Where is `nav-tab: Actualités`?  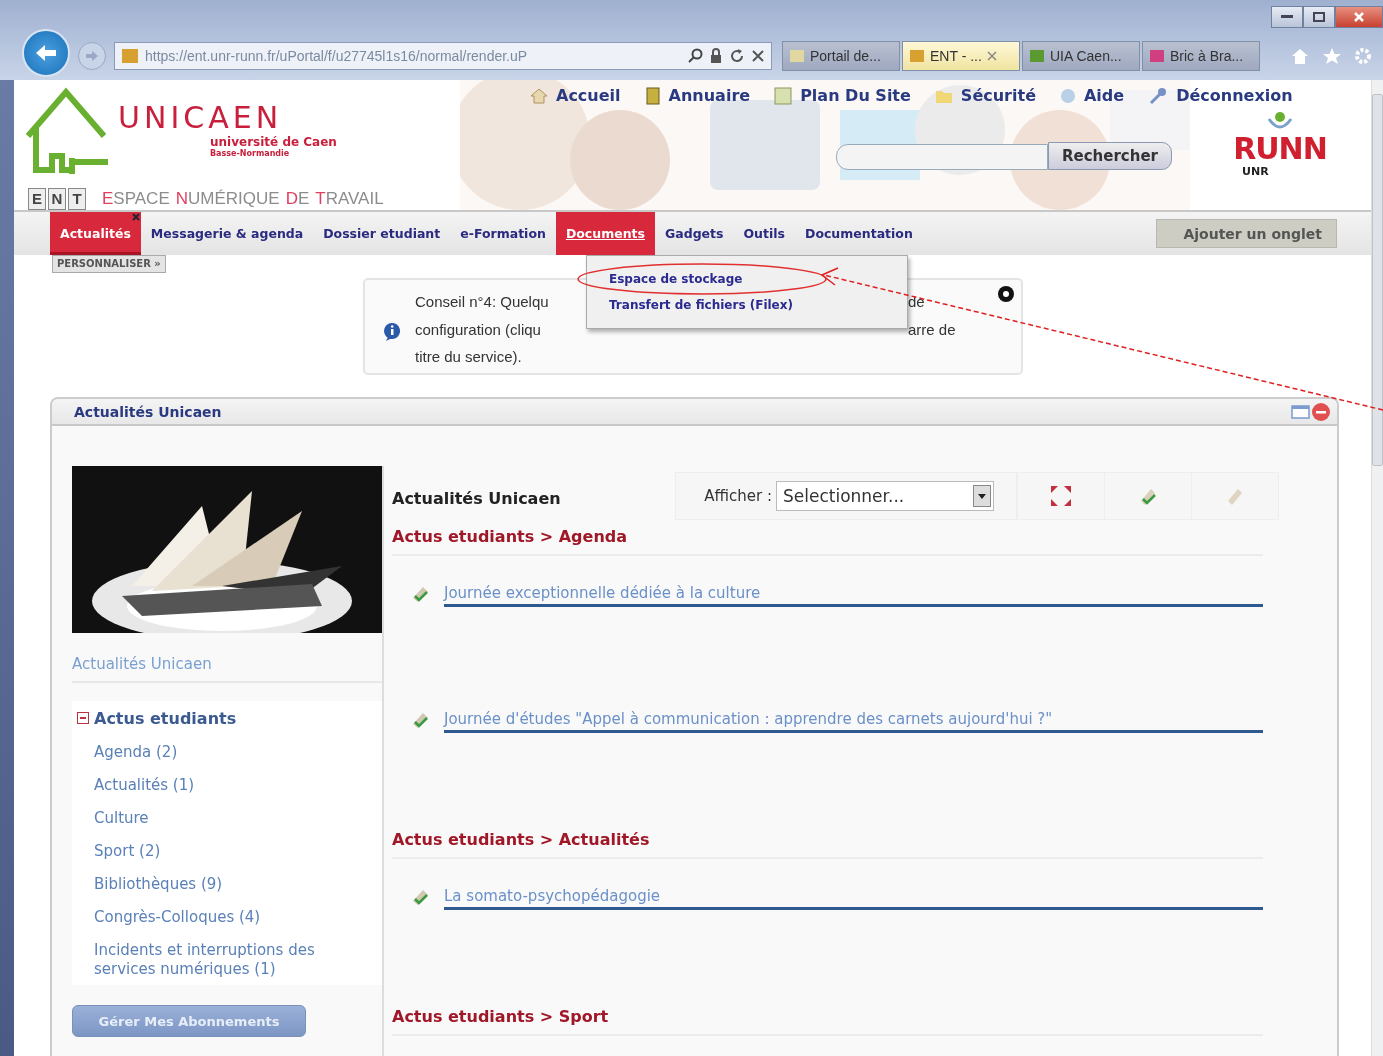 nav-tab: Actualités is located at coordinates (95, 233).